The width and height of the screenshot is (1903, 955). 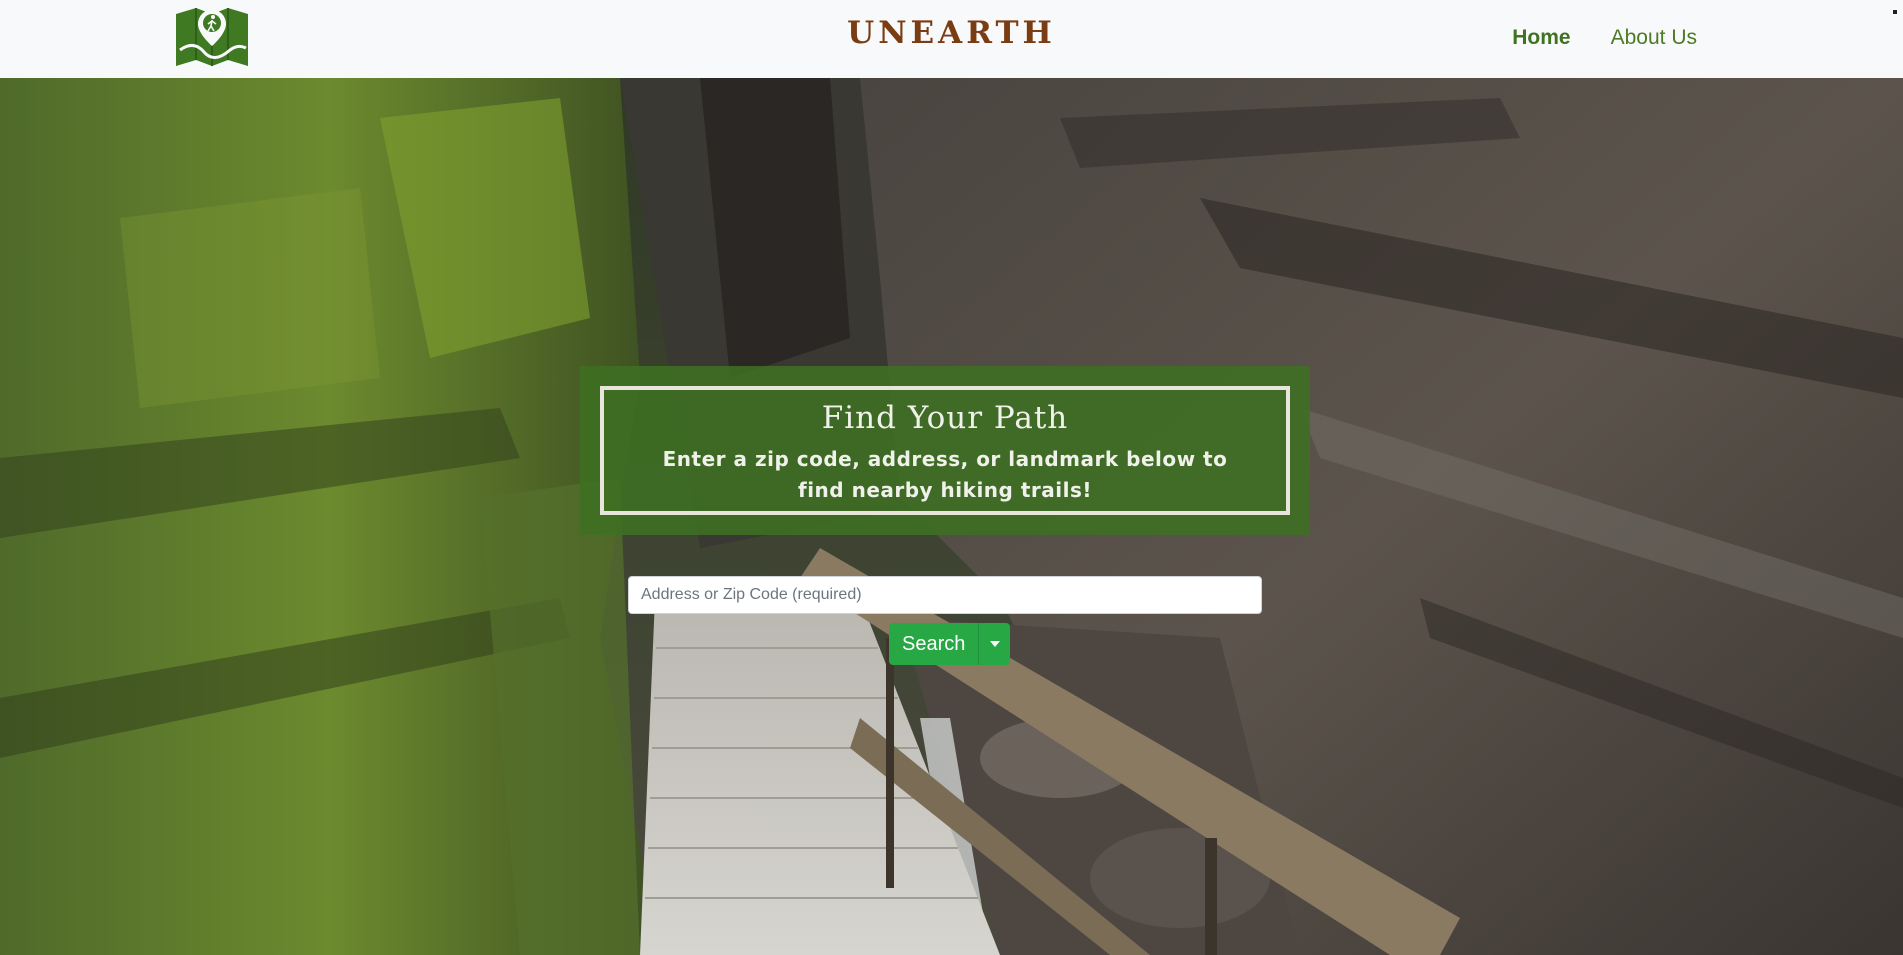 What do you see at coordinates (994, 644) in the screenshot?
I see `caret-down-icon` at bounding box center [994, 644].